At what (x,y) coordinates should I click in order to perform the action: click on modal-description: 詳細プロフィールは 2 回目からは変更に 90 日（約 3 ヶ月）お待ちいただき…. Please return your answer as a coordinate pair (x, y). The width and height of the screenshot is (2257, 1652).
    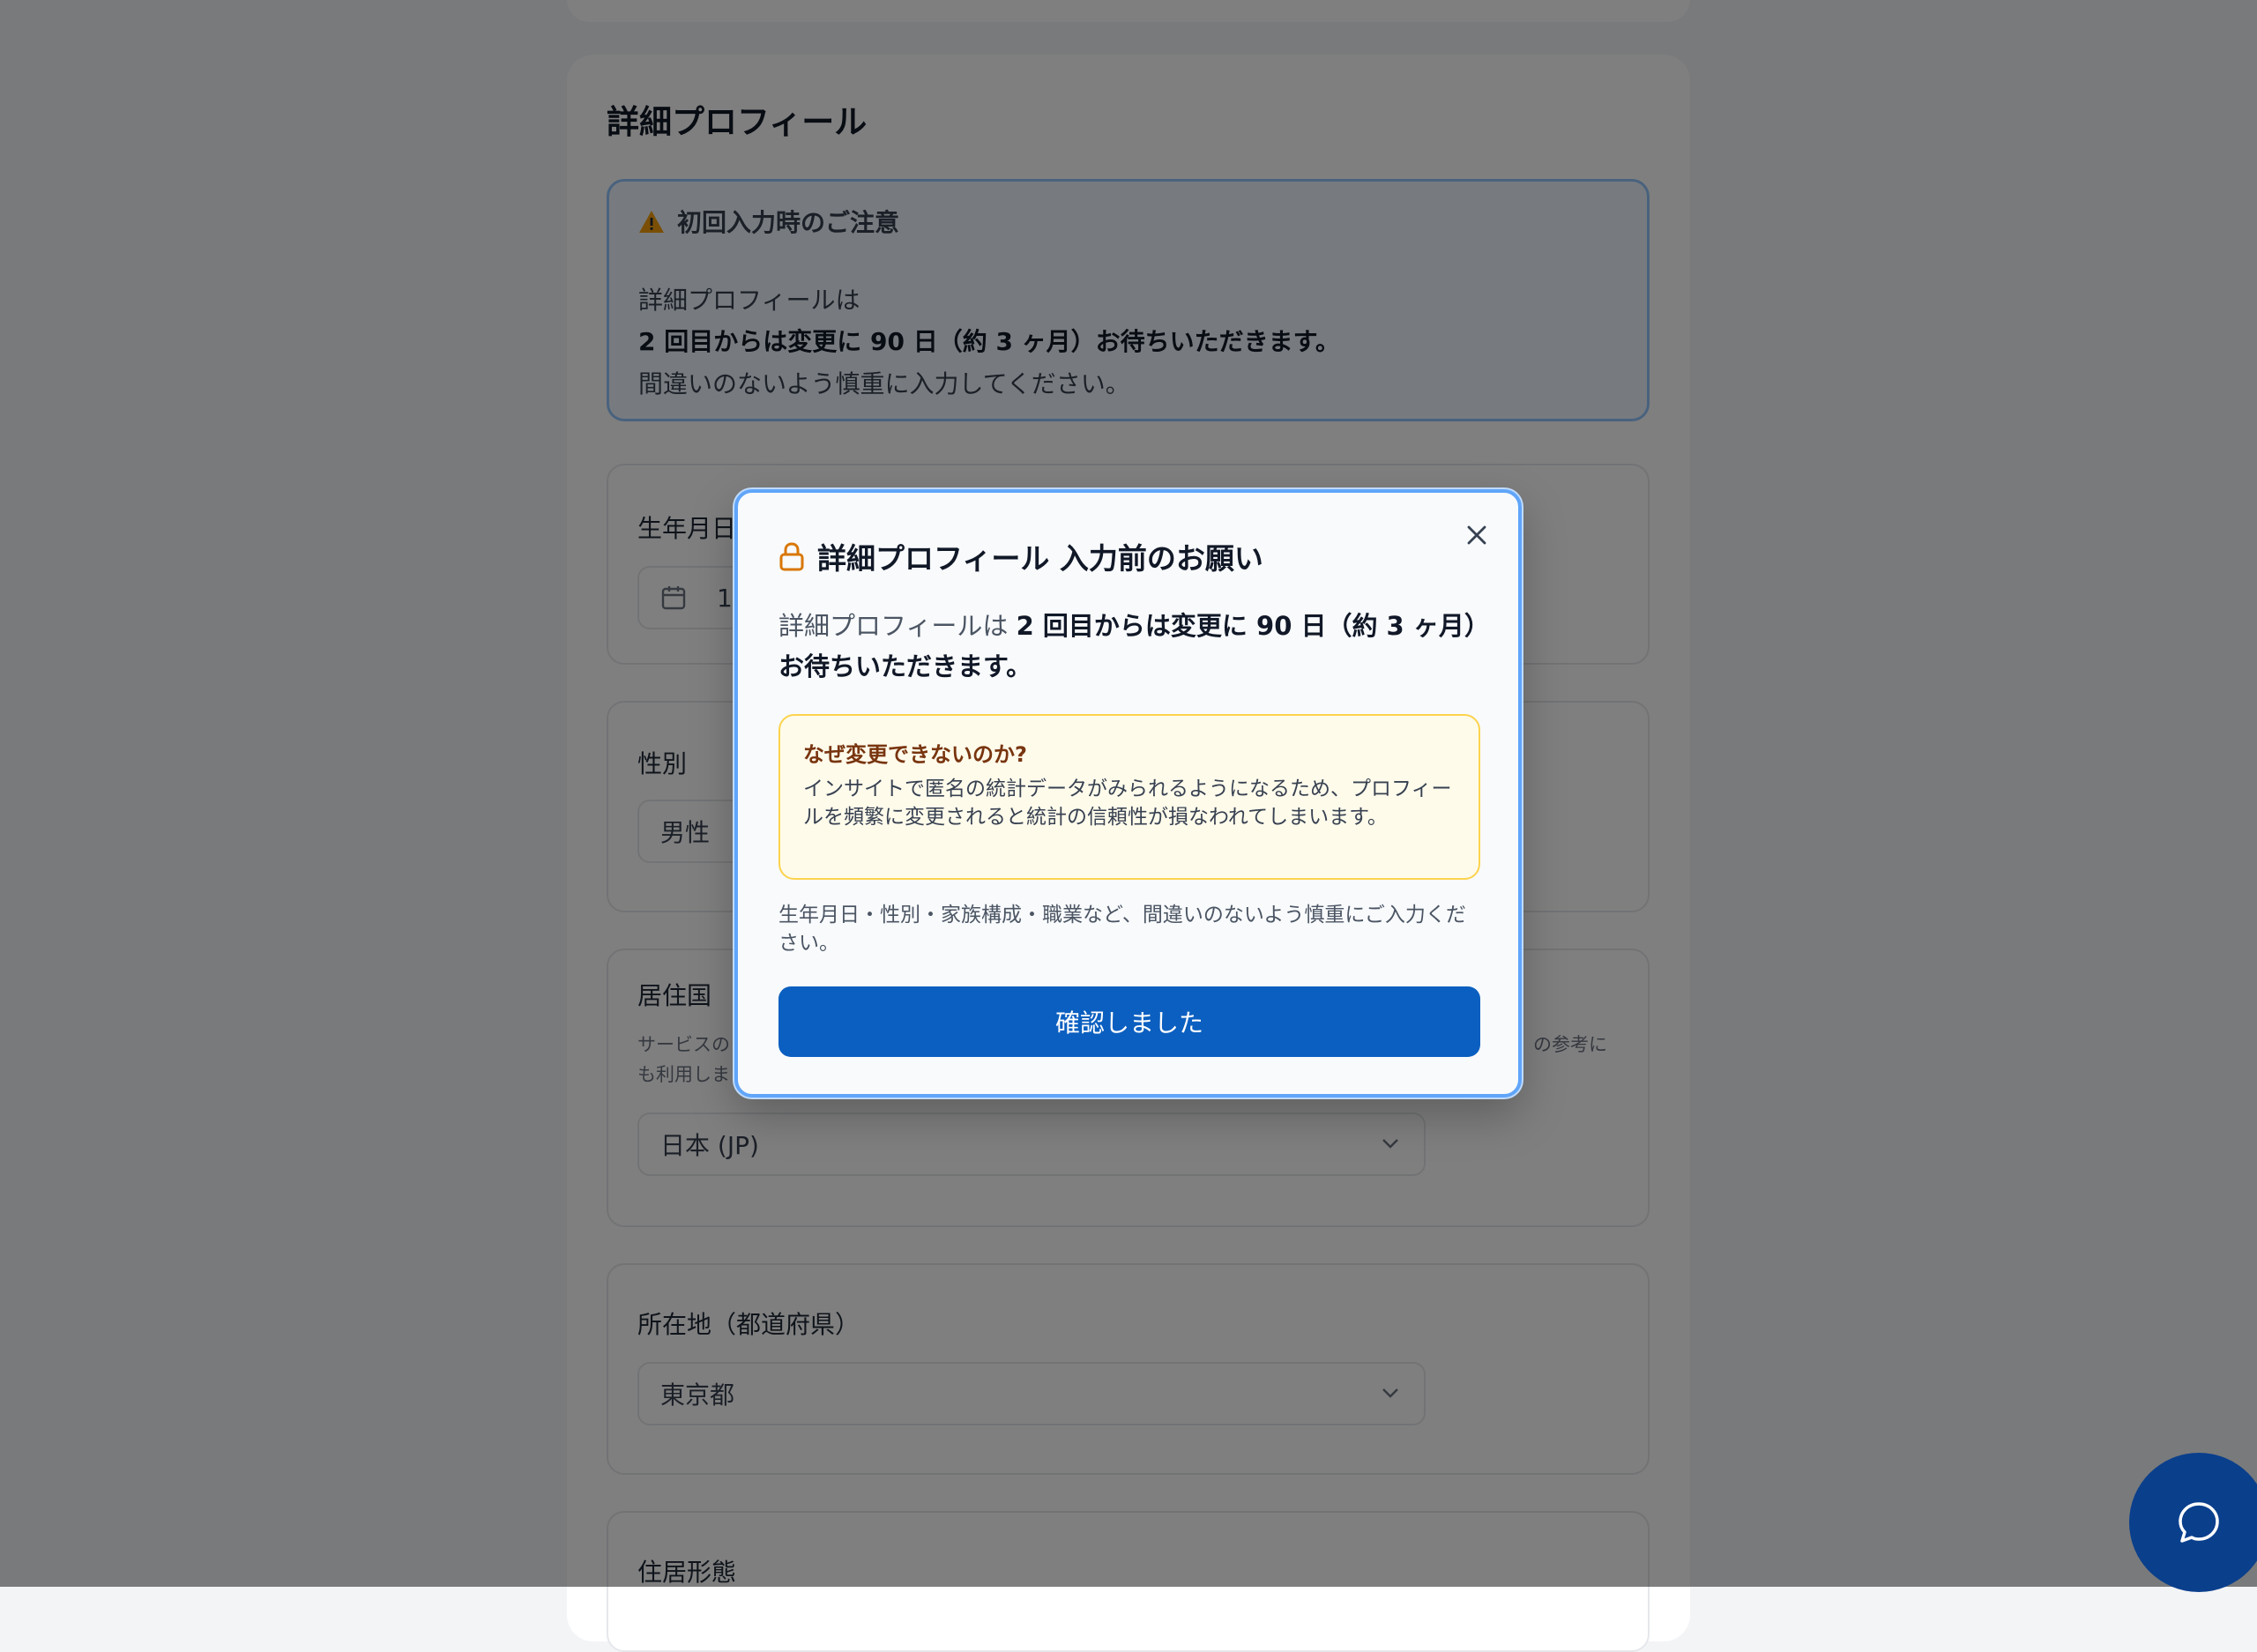
    Looking at the image, I should click on (1135, 646).